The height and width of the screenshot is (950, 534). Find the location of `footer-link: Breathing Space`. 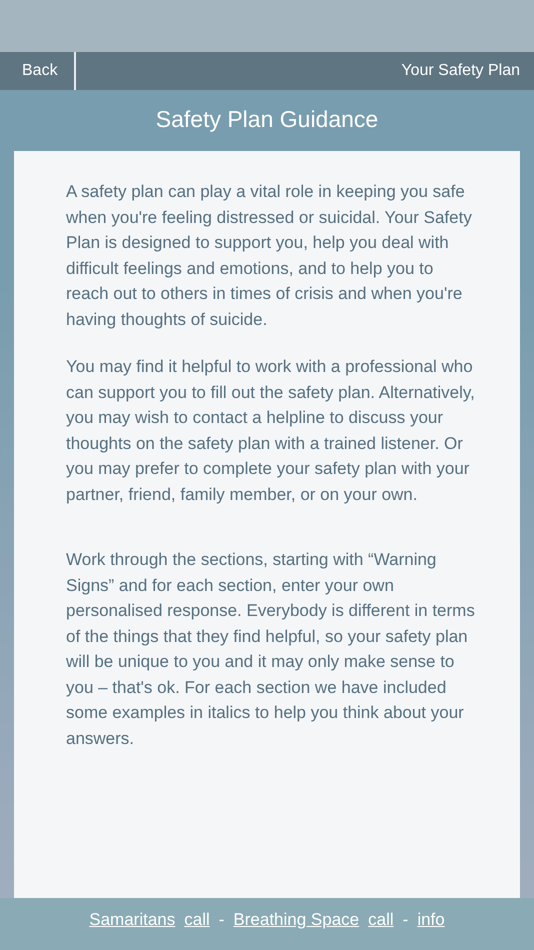

footer-link: Breathing Space is located at coordinates (296, 920).